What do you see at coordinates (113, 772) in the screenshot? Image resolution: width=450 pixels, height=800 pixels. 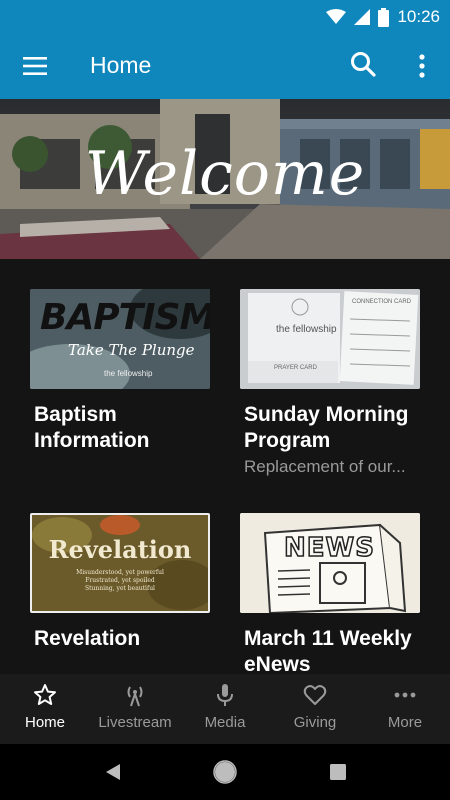 I see `back-icon` at bounding box center [113, 772].